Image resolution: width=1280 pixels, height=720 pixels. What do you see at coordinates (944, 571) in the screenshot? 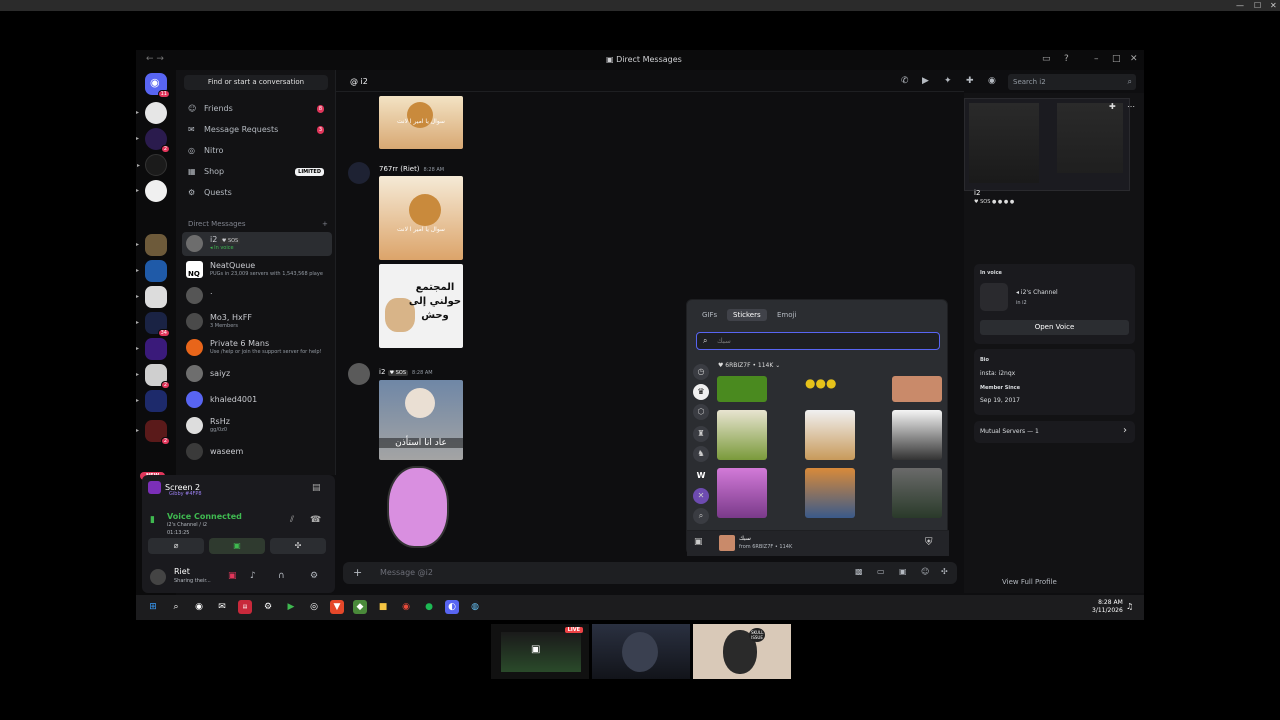
I see `apps-icon: ✣` at bounding box center [944, 571].